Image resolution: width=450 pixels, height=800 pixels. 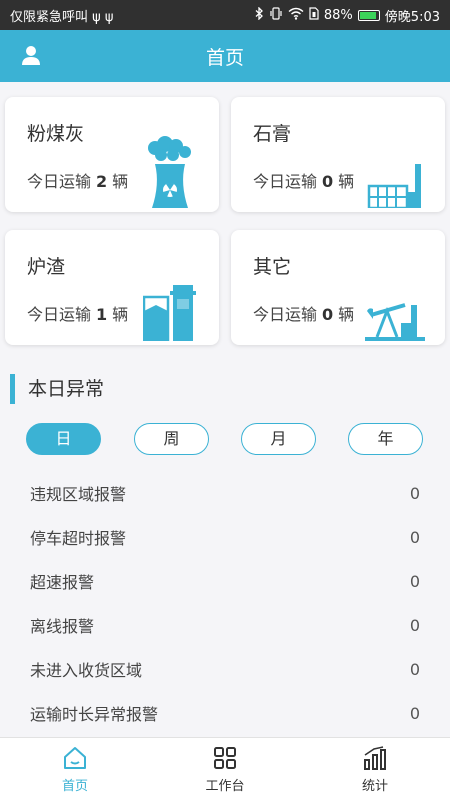 I want to click on alarm-label: 未进入收货区域, so click(x=86, y=670).